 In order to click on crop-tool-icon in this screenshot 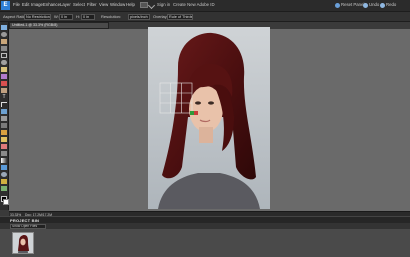, I will do `click(4, 104)`.